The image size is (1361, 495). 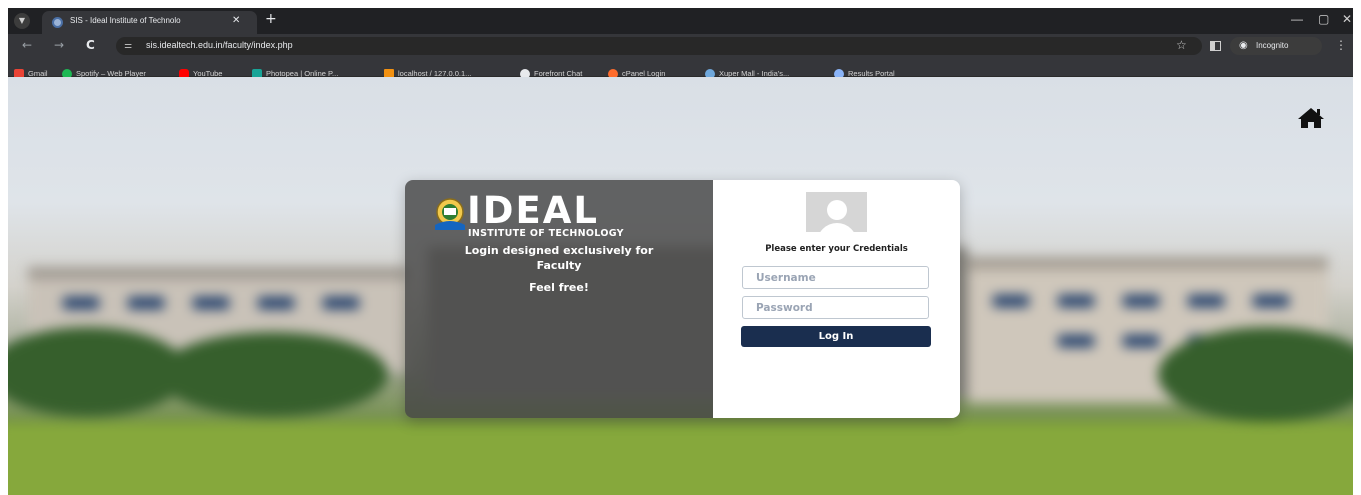 What do you see at coordinates (1297, 19) in the screenshot?
I see `minimize-button: —` at bounding box center [1297, 19].